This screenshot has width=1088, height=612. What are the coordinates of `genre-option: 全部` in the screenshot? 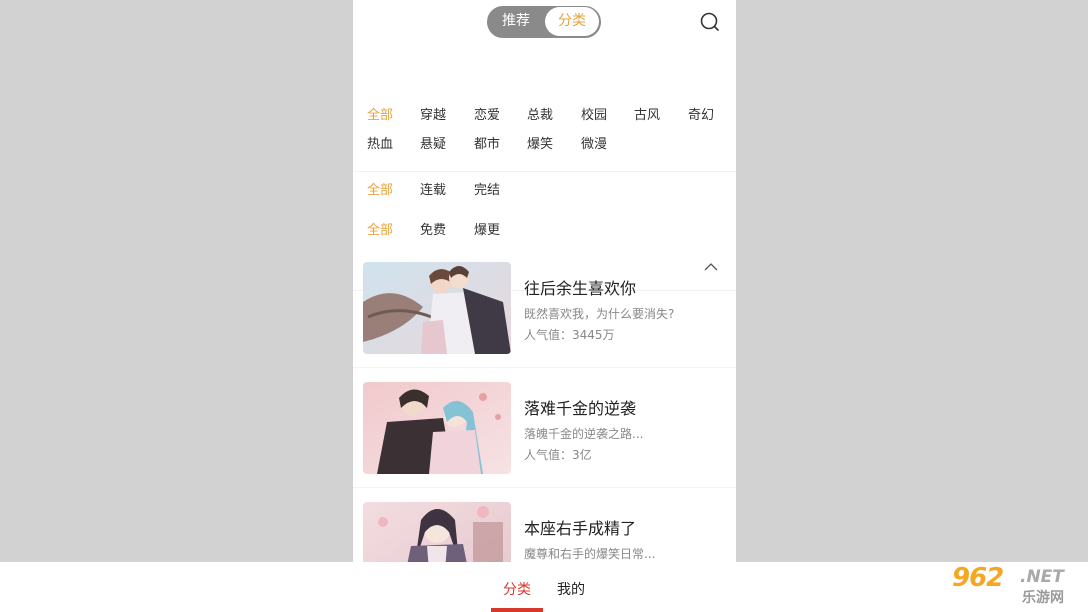 It's located at (380, 116).